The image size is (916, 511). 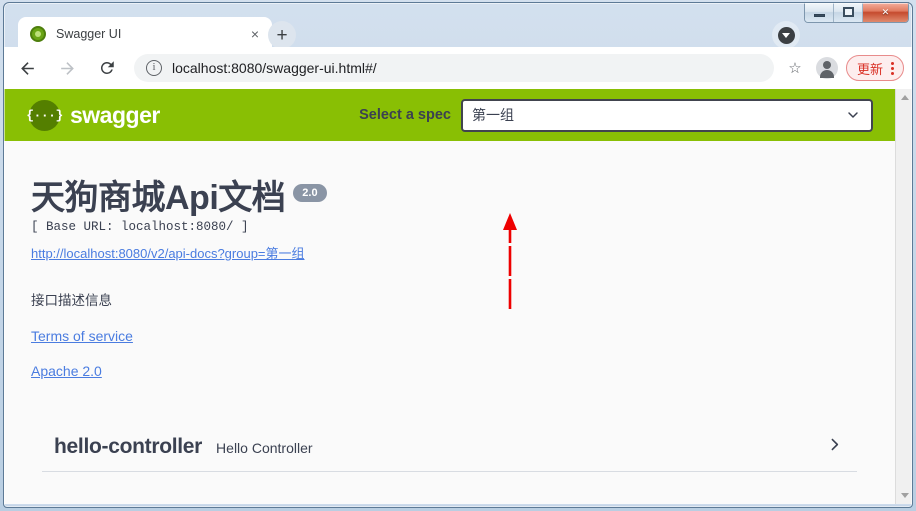 I want to click on caret-badge-icon, so click(x=786, y=35).